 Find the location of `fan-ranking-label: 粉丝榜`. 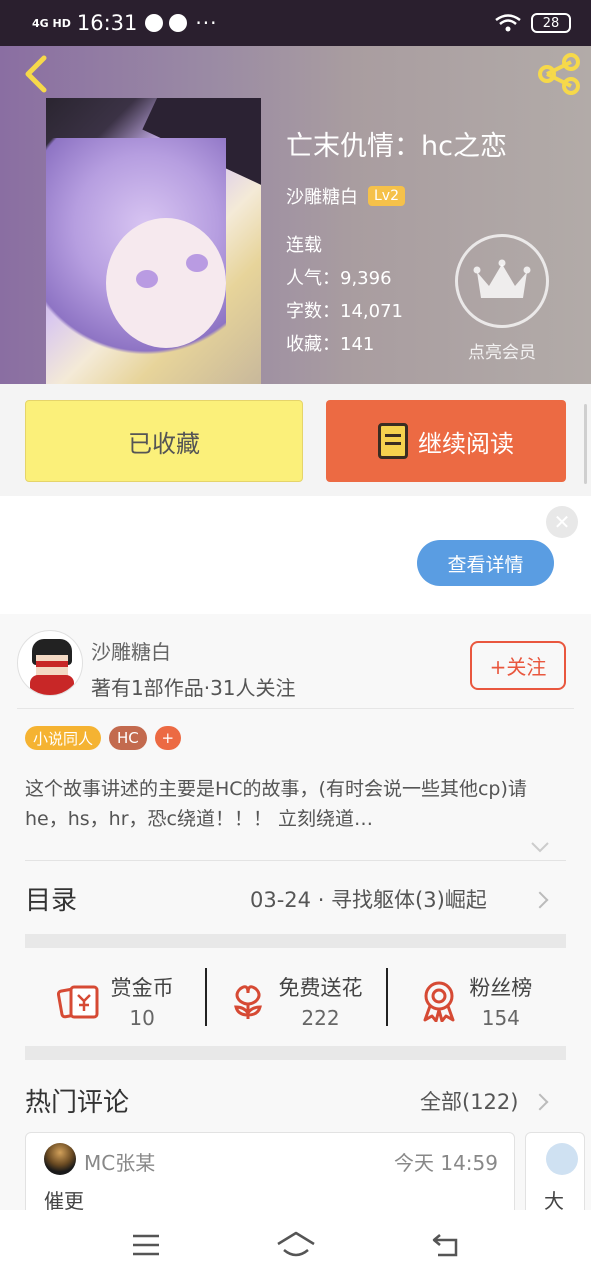

fan-ranking-label: 粉丝榜 is located at coordinates (501, 988).